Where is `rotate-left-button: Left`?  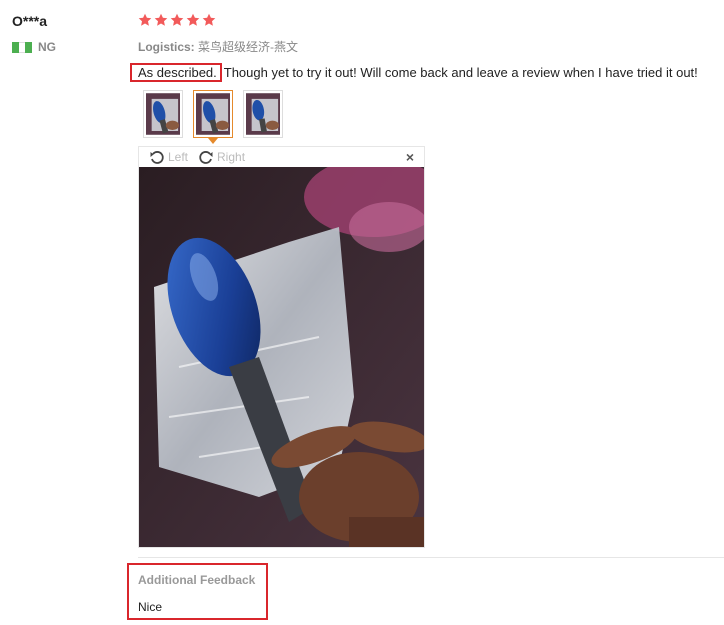 rotate-left-button: Left is located at coordinates (168, 157).